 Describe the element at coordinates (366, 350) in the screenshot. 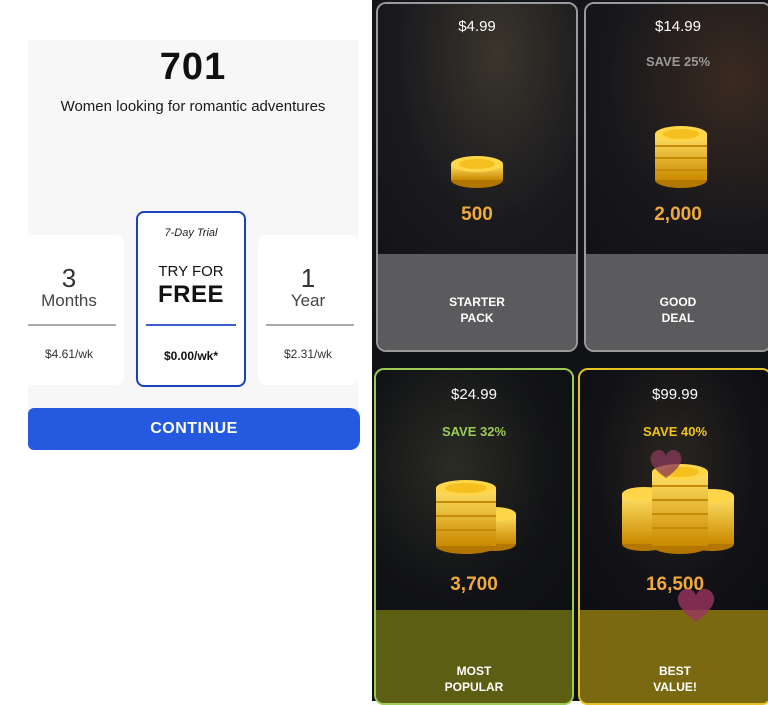

I see `panel-gap` at that location.